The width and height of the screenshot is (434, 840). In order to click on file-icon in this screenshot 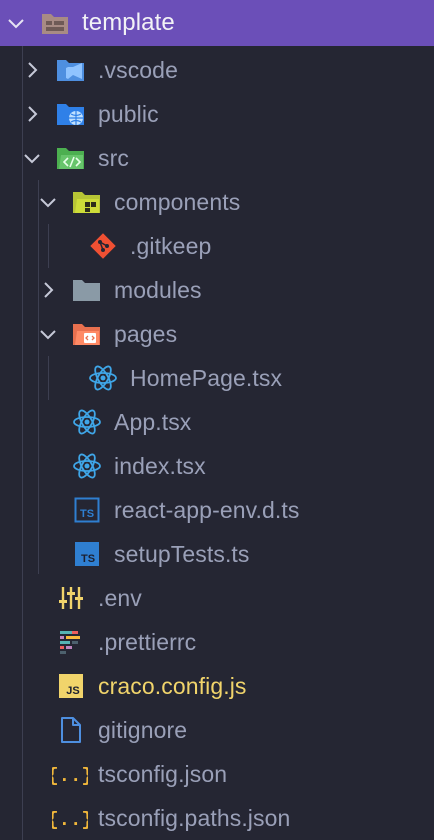, I will do `click(71, 730)`.